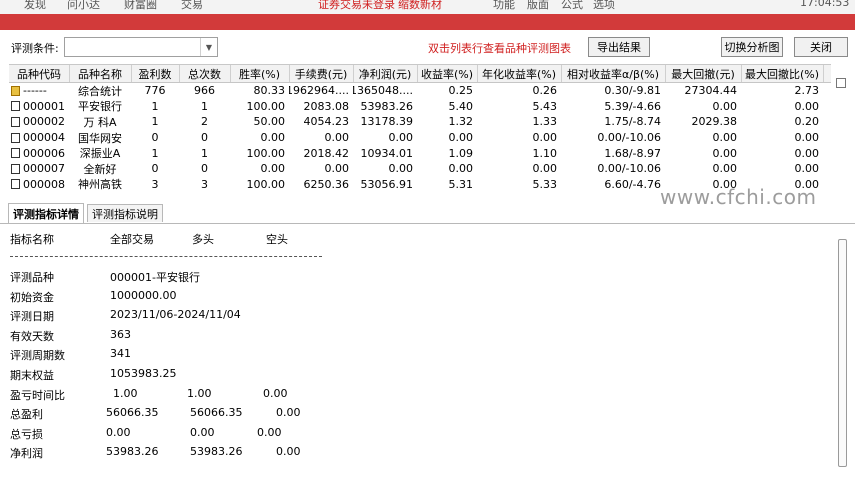 The height and width of the screenshot is (479, 855). Describe the element at coordinates (703, 73) in the screenshot. I see `column-header: 最大回撤(元)` at that location.